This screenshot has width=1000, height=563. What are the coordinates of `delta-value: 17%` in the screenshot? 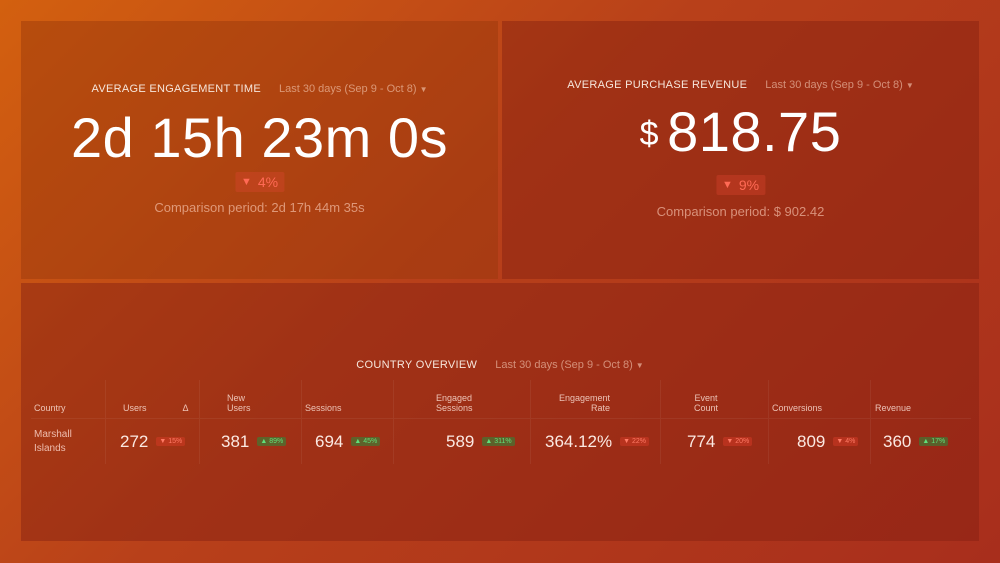 It's located at (938, 441).